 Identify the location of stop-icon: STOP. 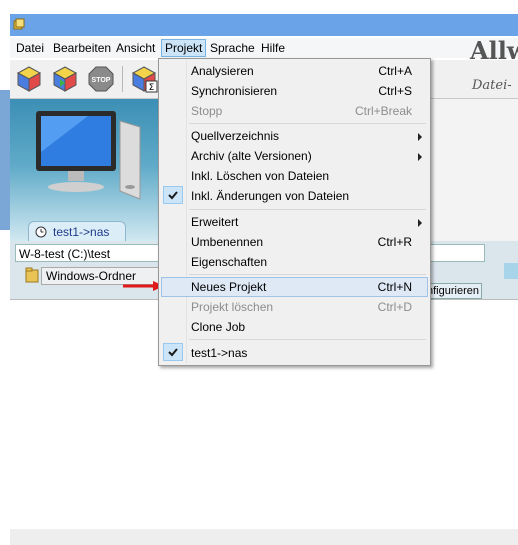
(101, 79).